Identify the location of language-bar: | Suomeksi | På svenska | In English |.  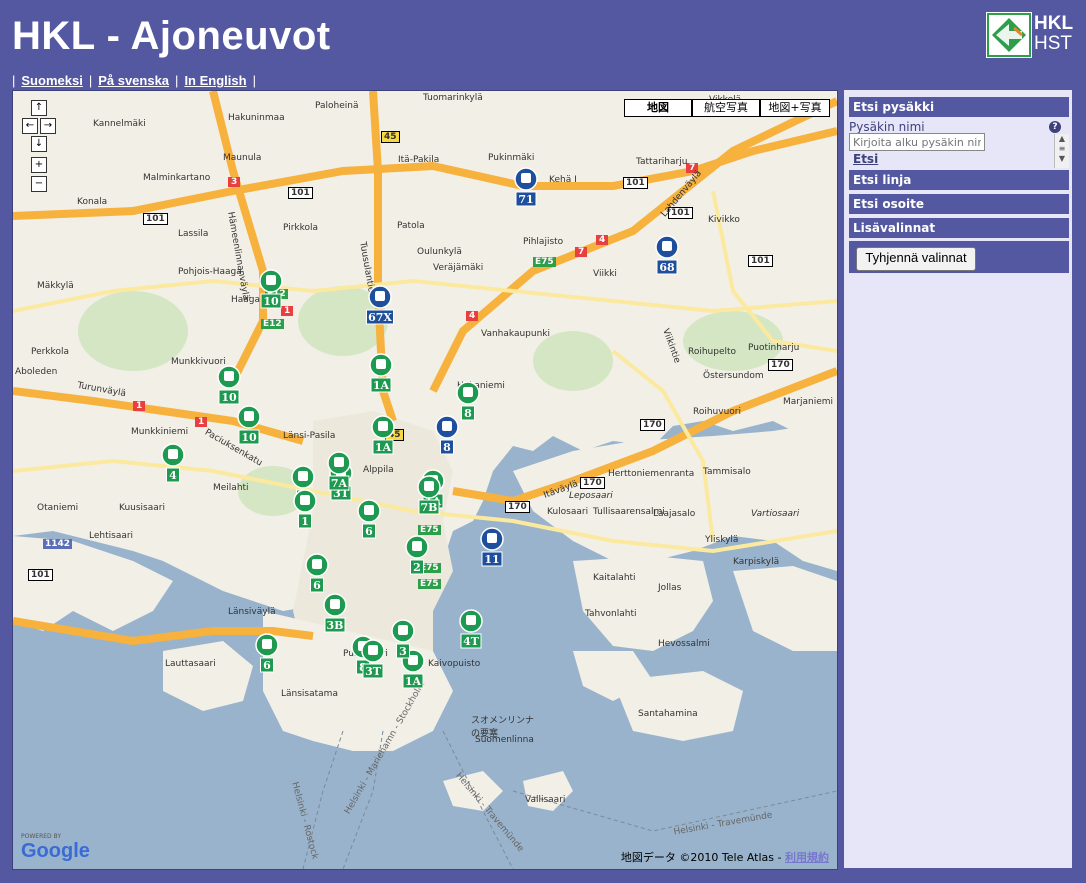
(134, 80).